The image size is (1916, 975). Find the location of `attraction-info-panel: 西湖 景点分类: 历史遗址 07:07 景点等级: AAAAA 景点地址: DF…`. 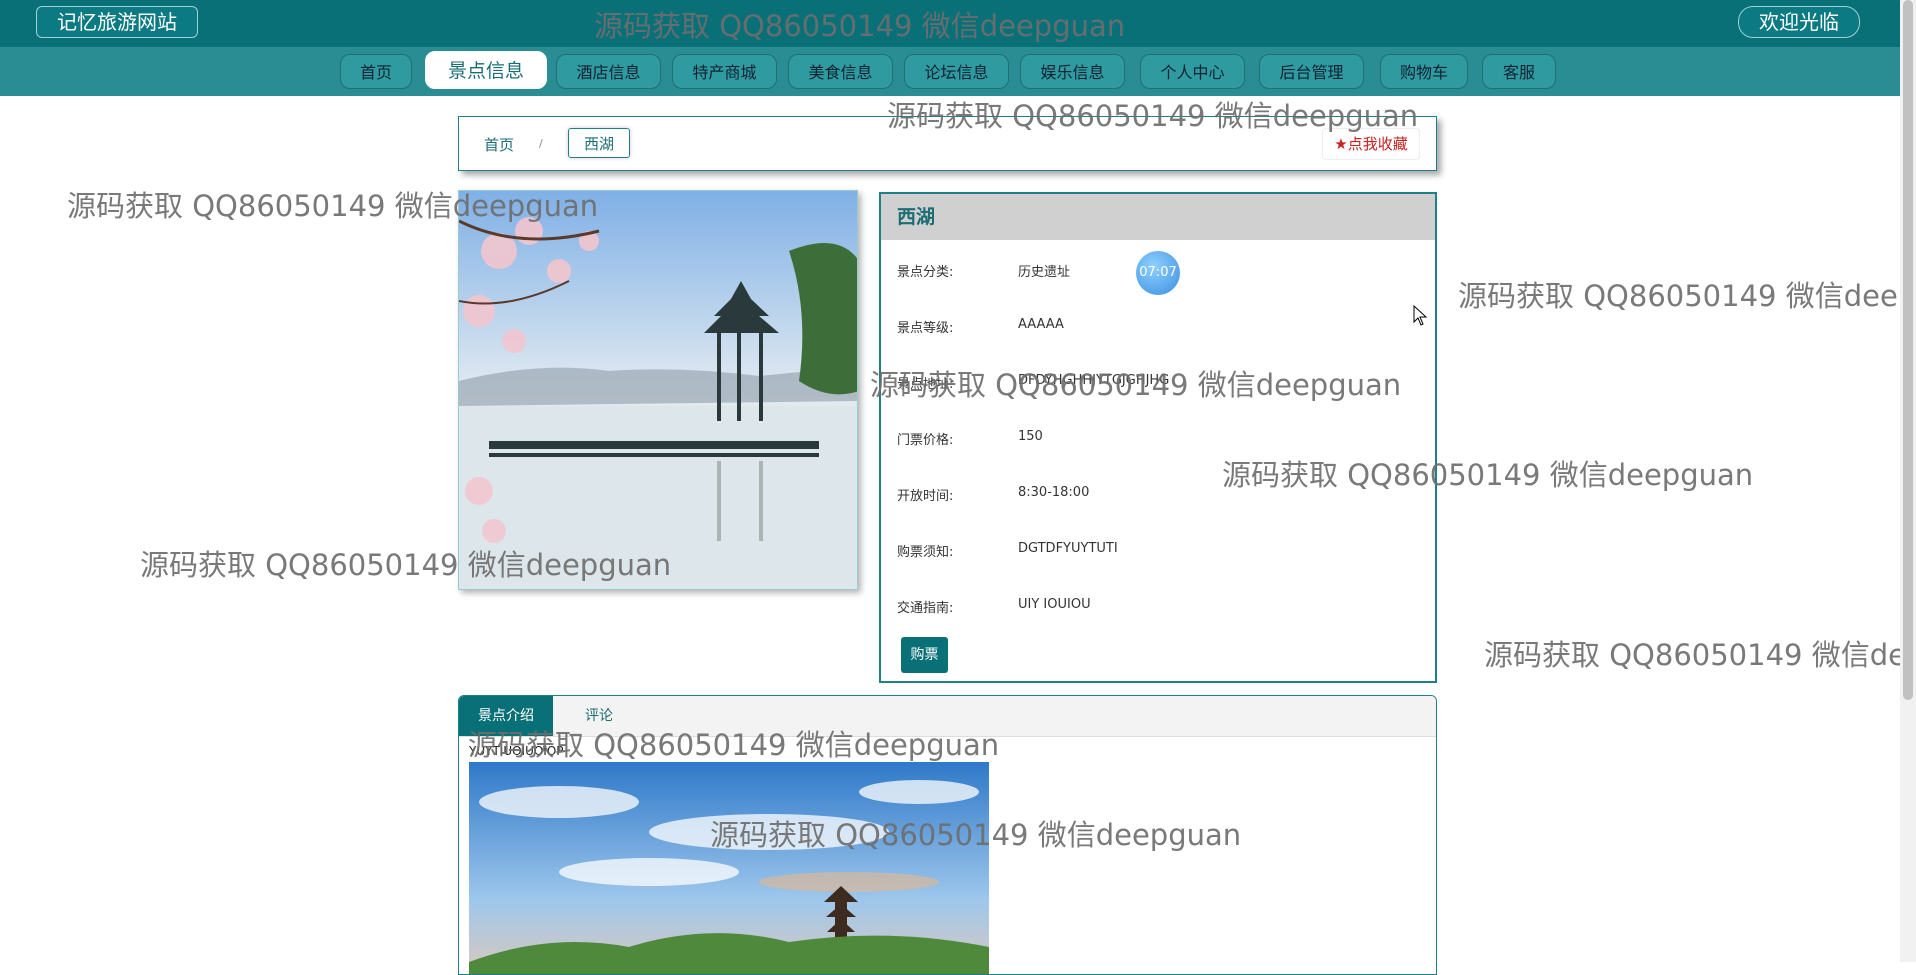

attraction-info-panel: 西湖 景点分类: 历史遗址 07:07 景点等级: AAAAA 景点地址: DF… is located at coordinates (1158, 437).